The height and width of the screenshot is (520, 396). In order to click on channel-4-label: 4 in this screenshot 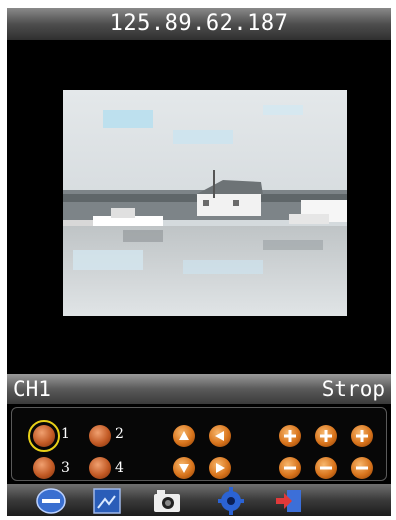, I will do `click(119, 468)`.